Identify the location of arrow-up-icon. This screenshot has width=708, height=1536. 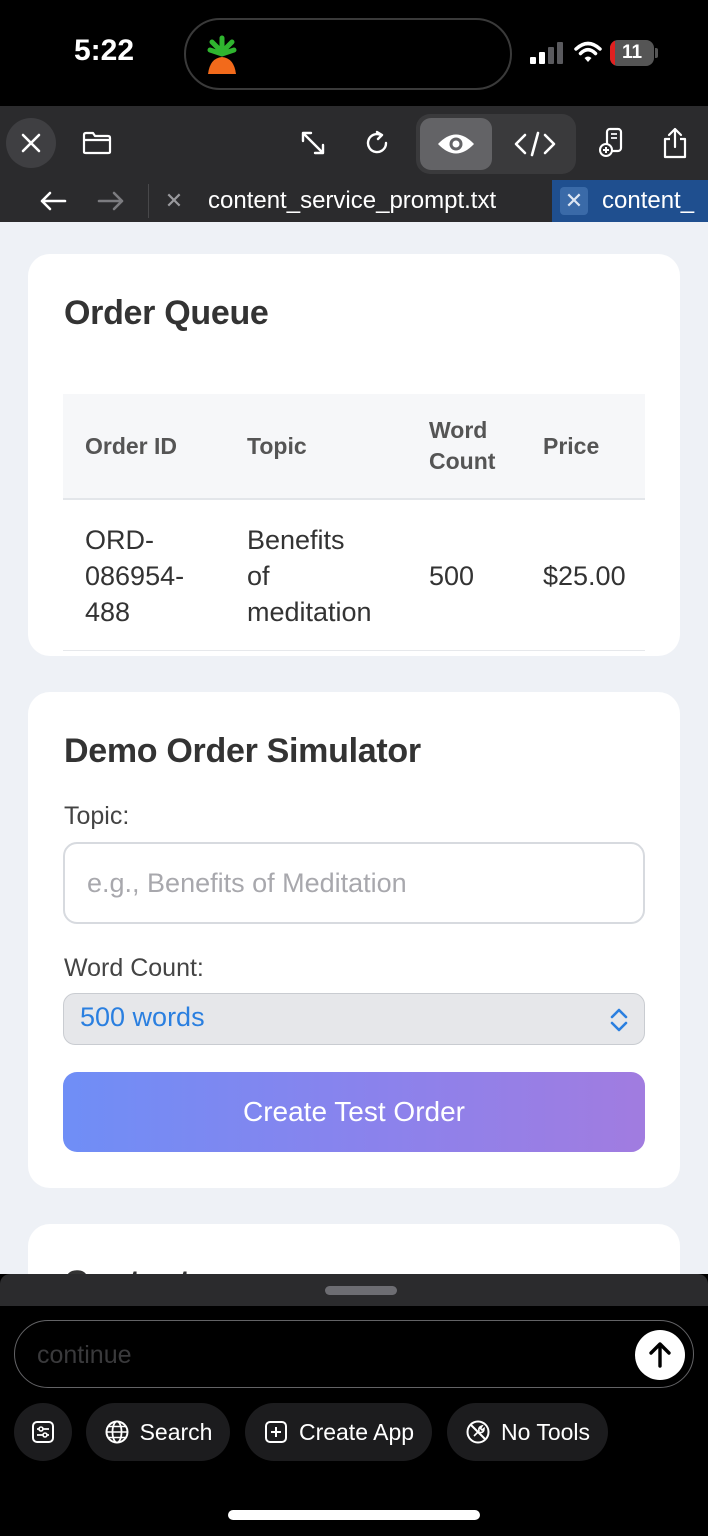
(660, 1355).